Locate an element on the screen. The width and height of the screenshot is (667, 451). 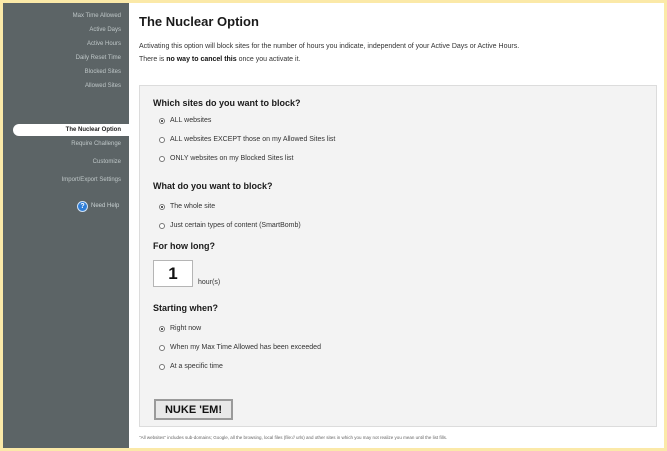
option-whole-site: The whole site is located at coordinates (187, 206).